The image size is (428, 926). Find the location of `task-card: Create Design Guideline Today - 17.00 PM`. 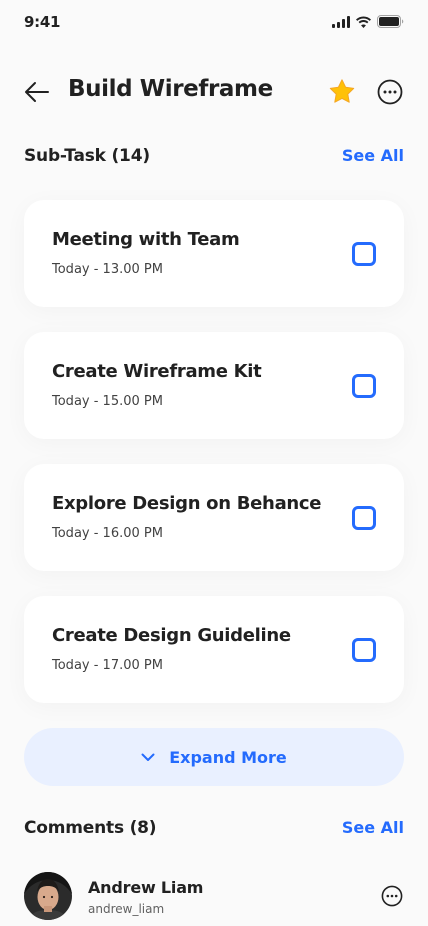

task-card: Create Design Guideline Today - 17.00 PM is located at coordinates (214, 649).